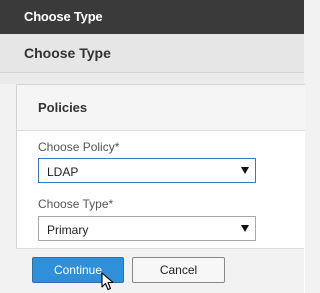 The image size is (320, 293). Describe the element at coordinates (178, 270) in the screenshot. I see `cancel-button: Cancel` at that location.